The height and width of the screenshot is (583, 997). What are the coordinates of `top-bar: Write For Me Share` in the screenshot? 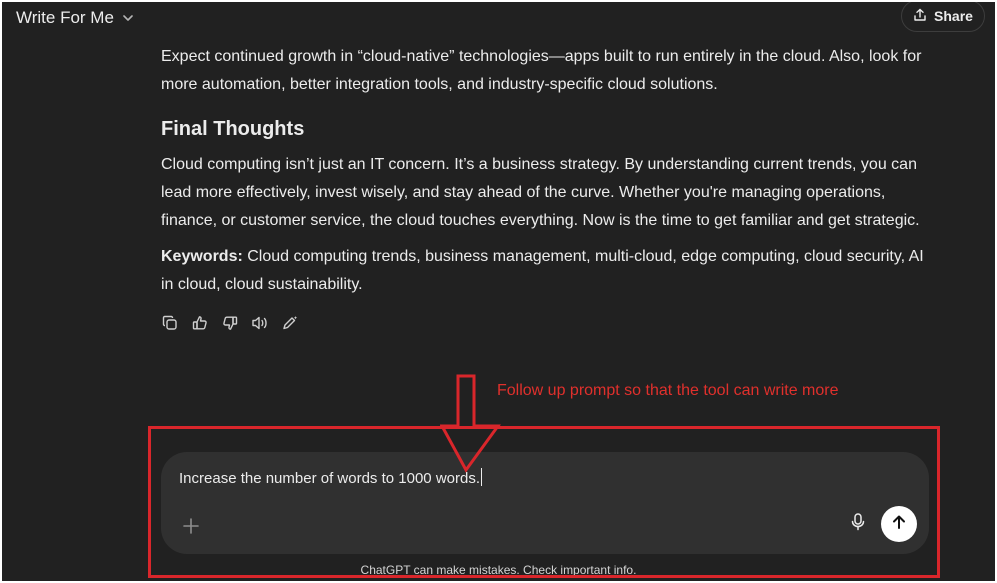 It's located at (498, 18).